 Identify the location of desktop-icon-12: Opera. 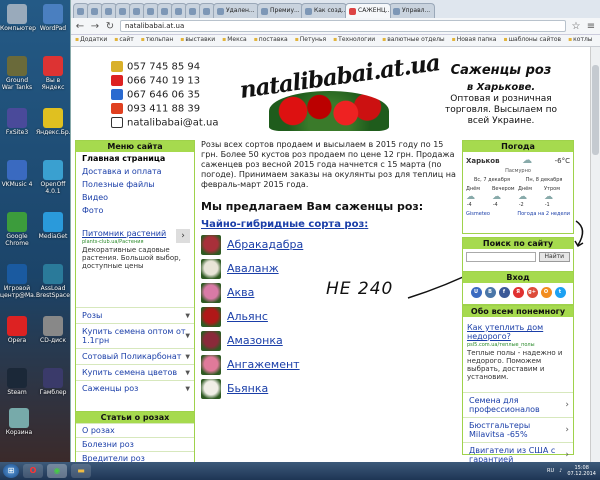
(17, 330).